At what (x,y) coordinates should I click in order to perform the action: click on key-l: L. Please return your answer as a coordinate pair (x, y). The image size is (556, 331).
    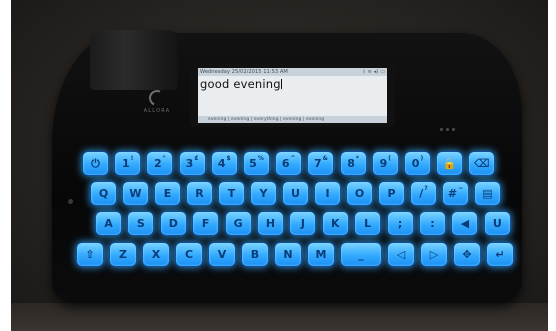
    Looking at the image, I should click on (368, 223).